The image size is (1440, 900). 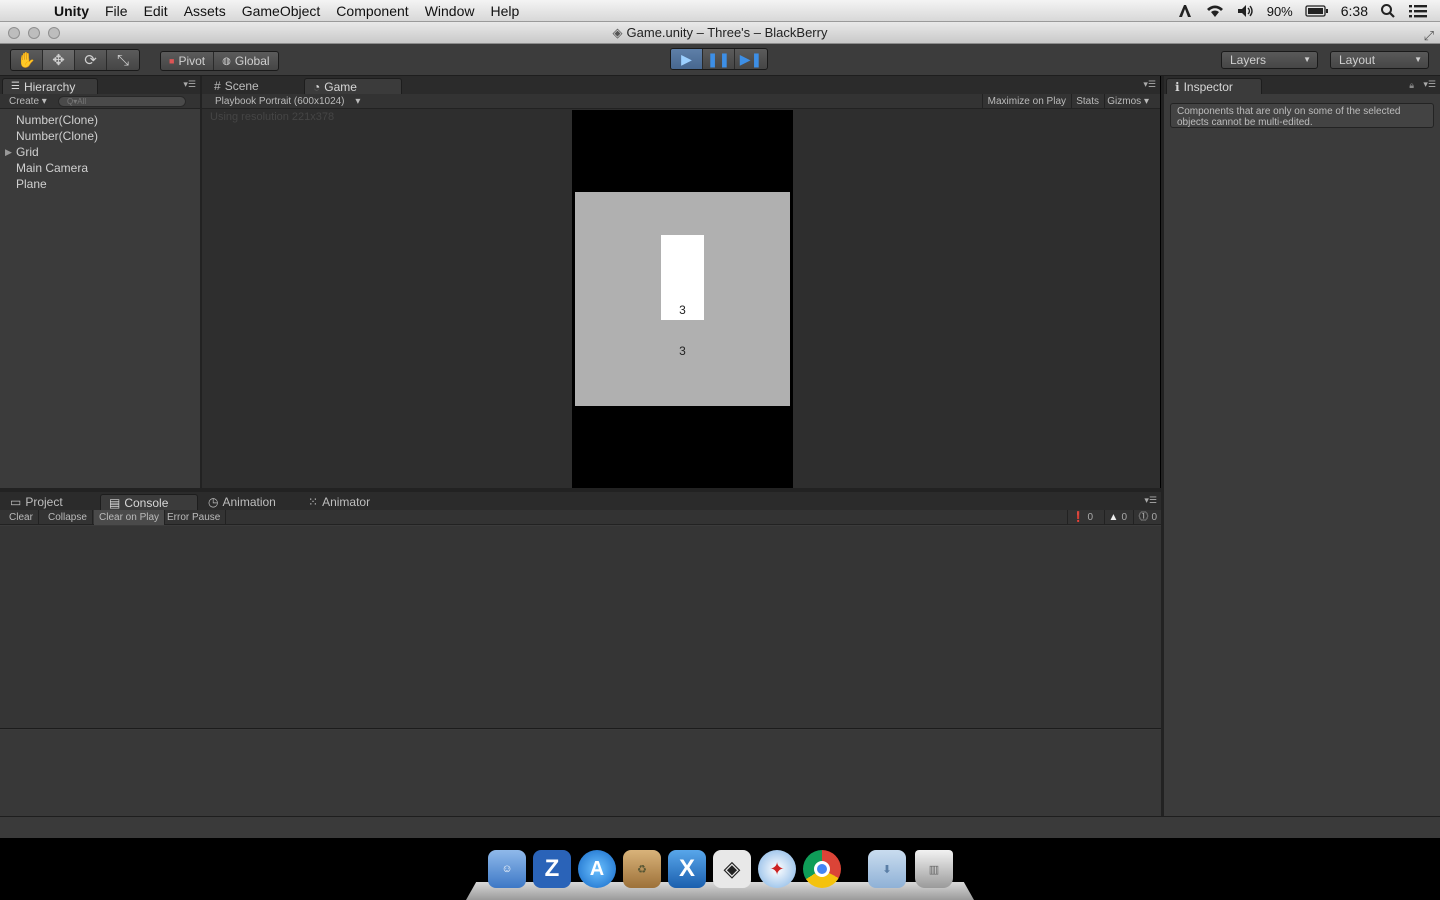 What do you see at coordinates (1214, 86) in the screenshot?
I see `tab-inspector: ℹ Inspector` at bounding box center [1214, 86].